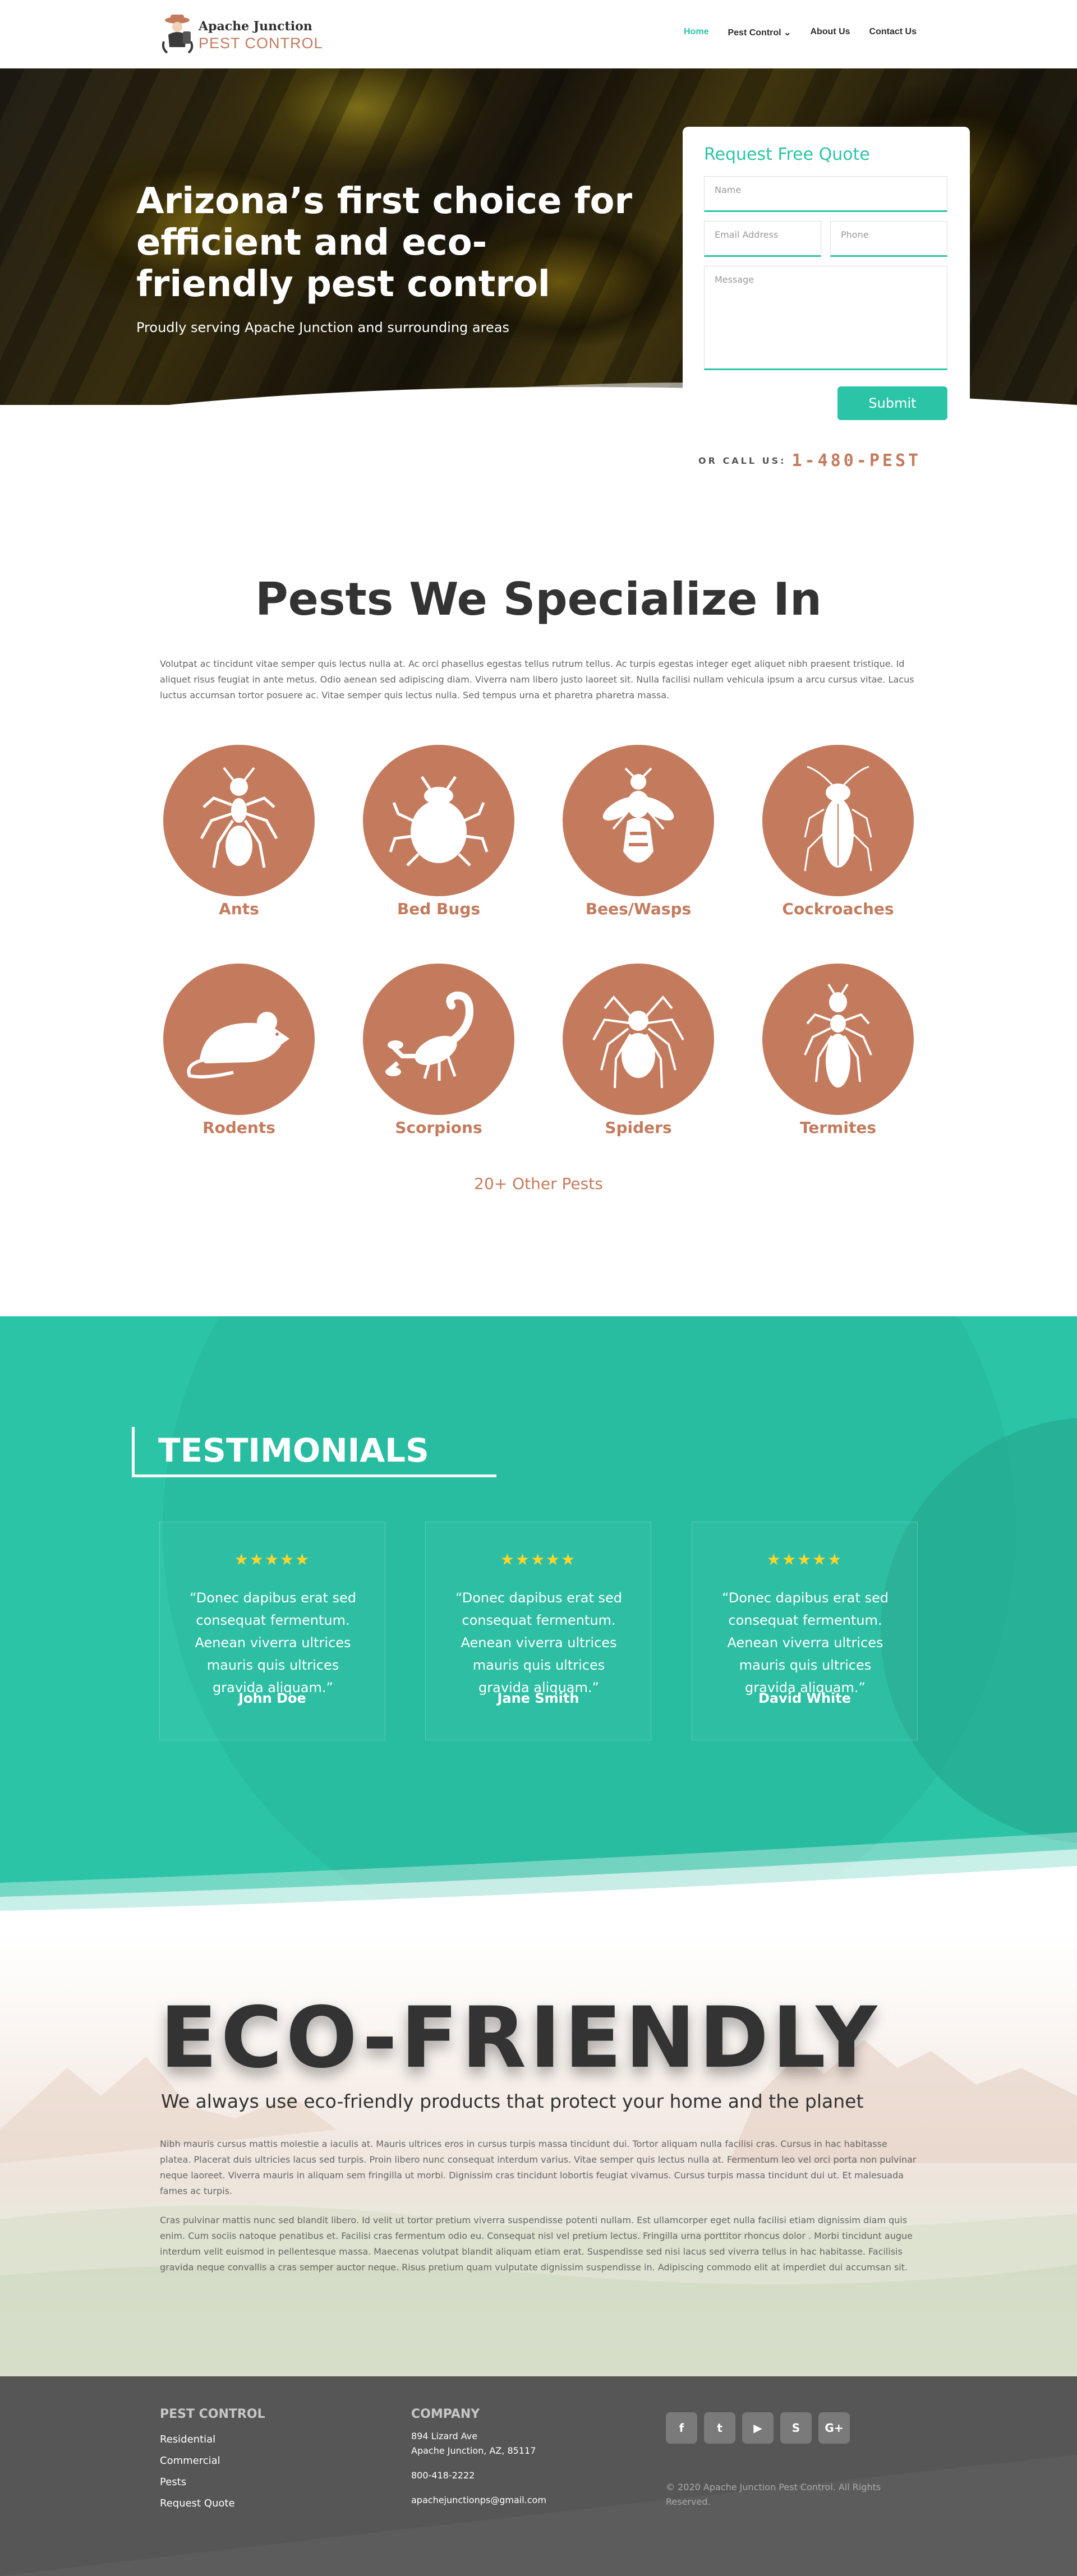 The height and width of the screenshot is (2576, 1077). I want to click on other-pests-link: 20+ Other Pests, so click(538, 1183).